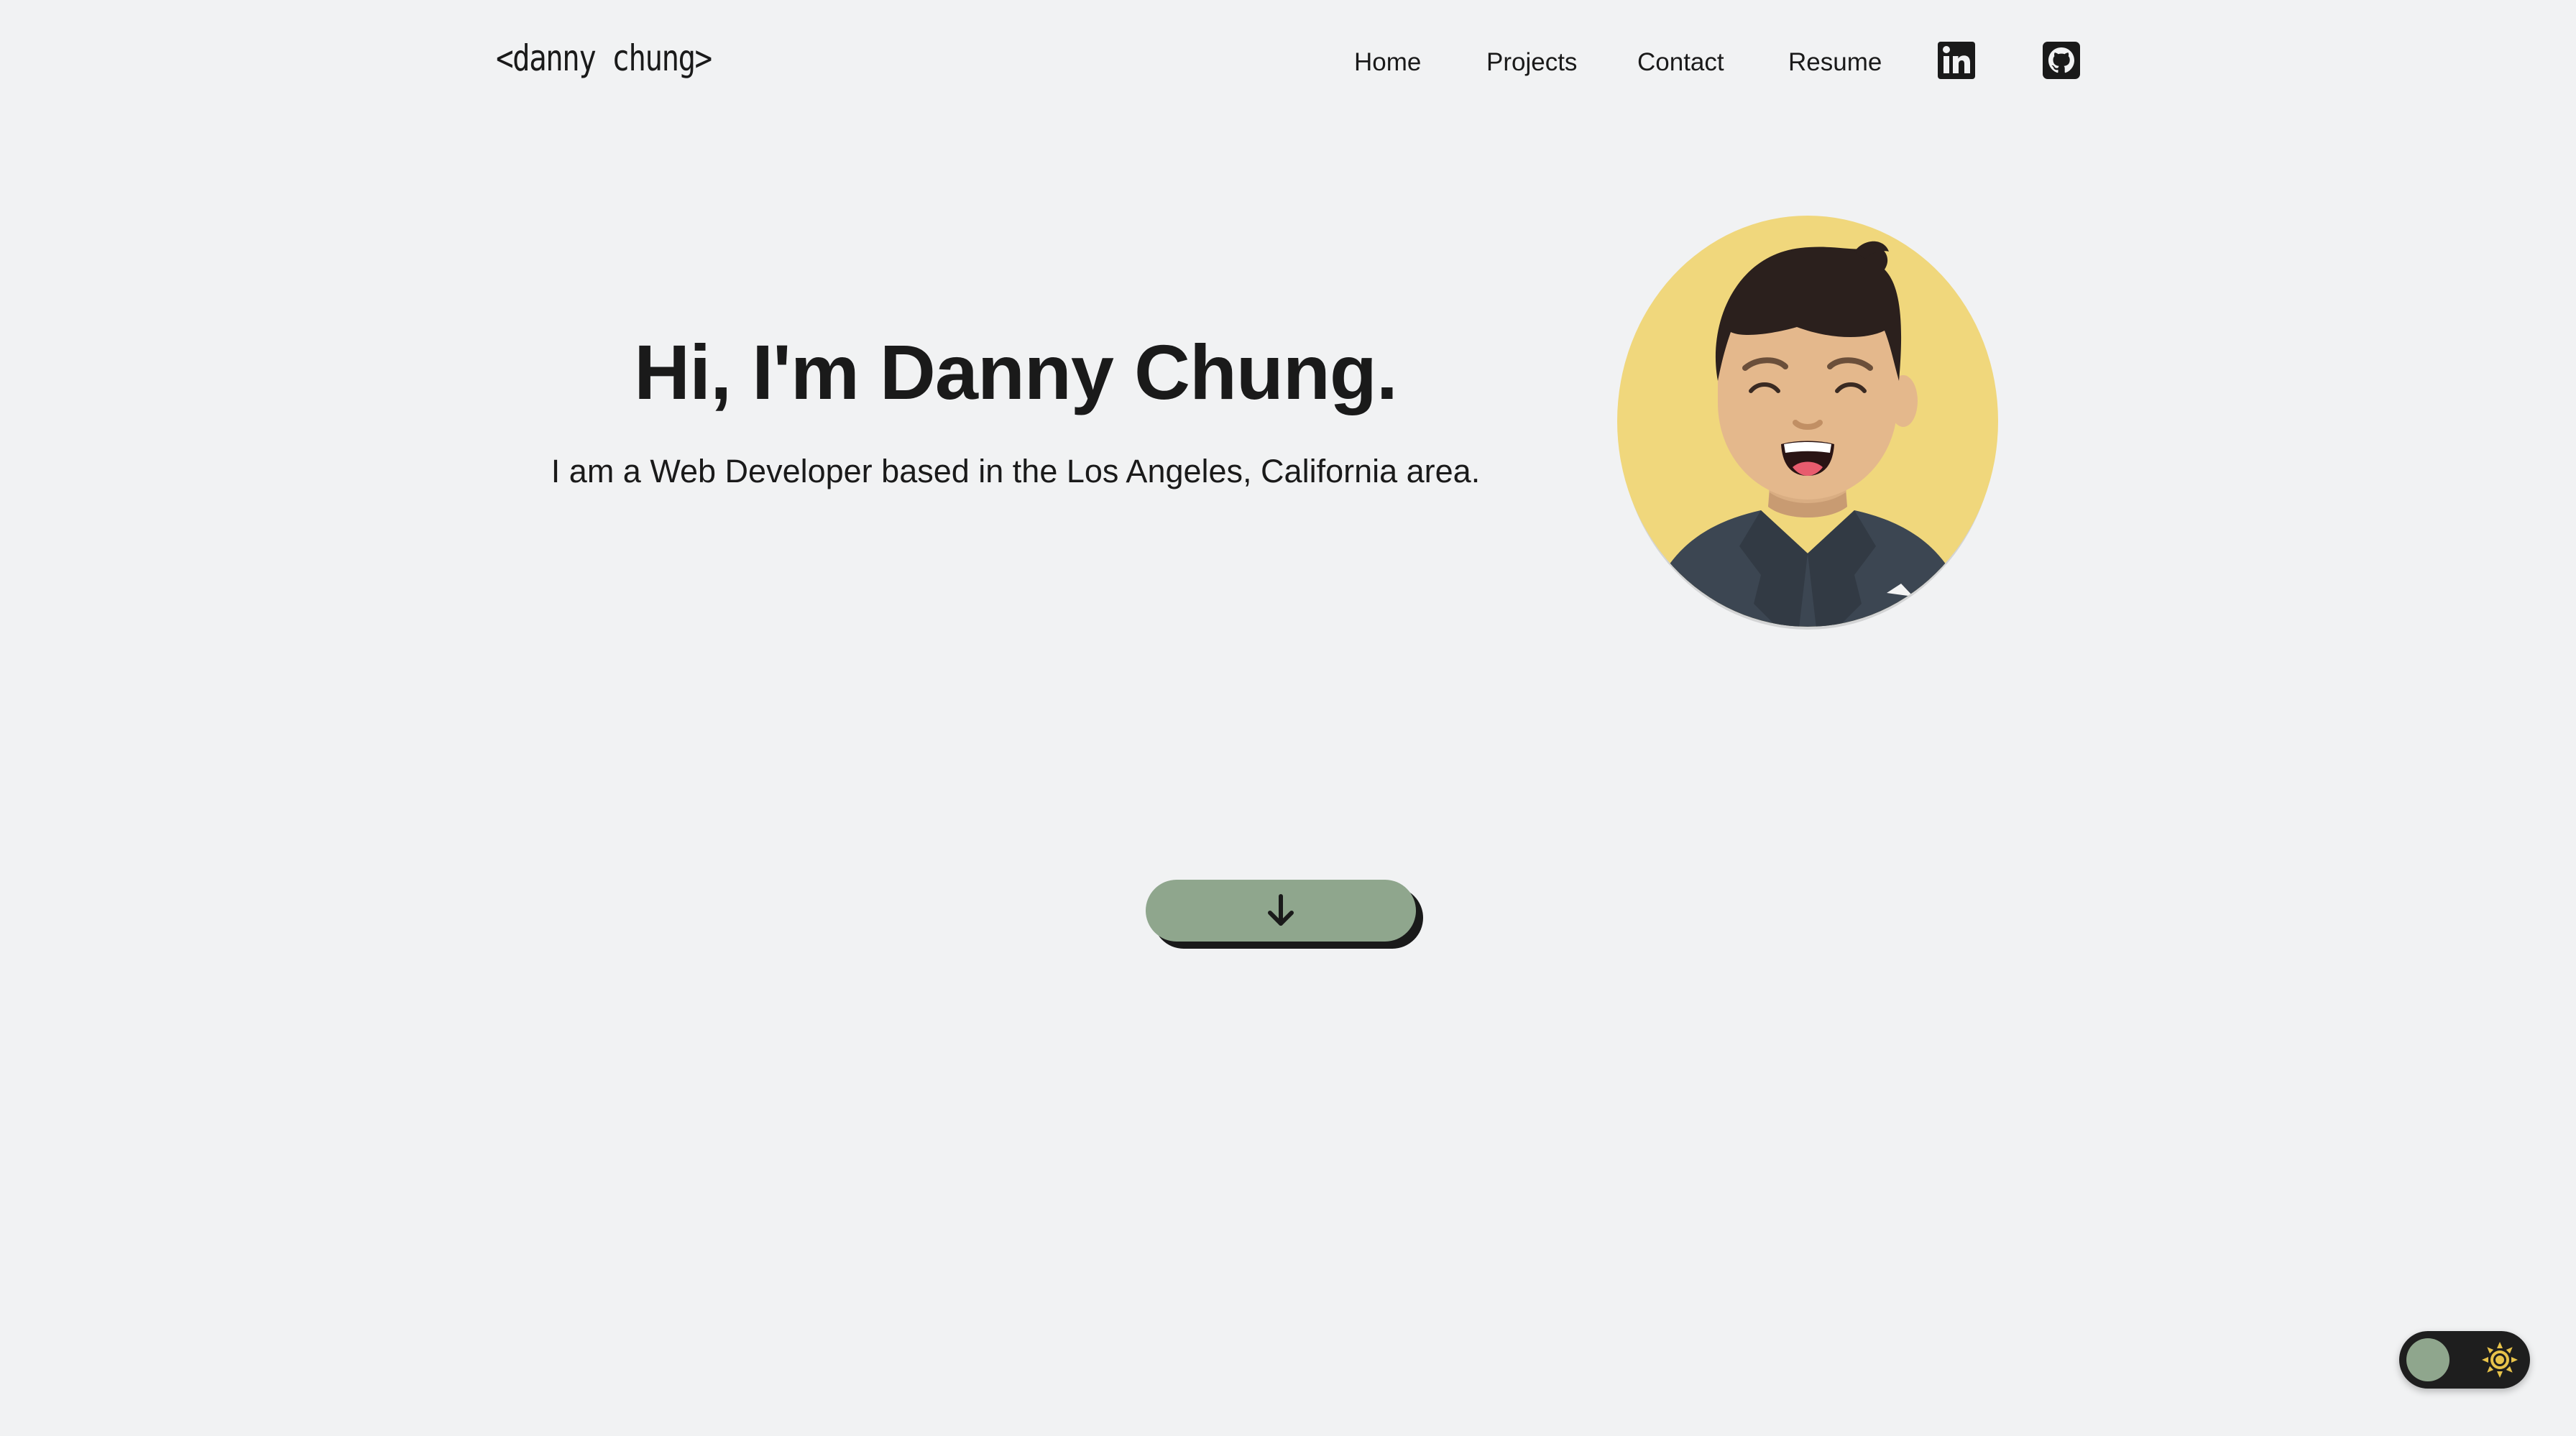  Describe the element at coordinates (1807, 423) in the screenshot. I see `avatar-illustration` at that location.